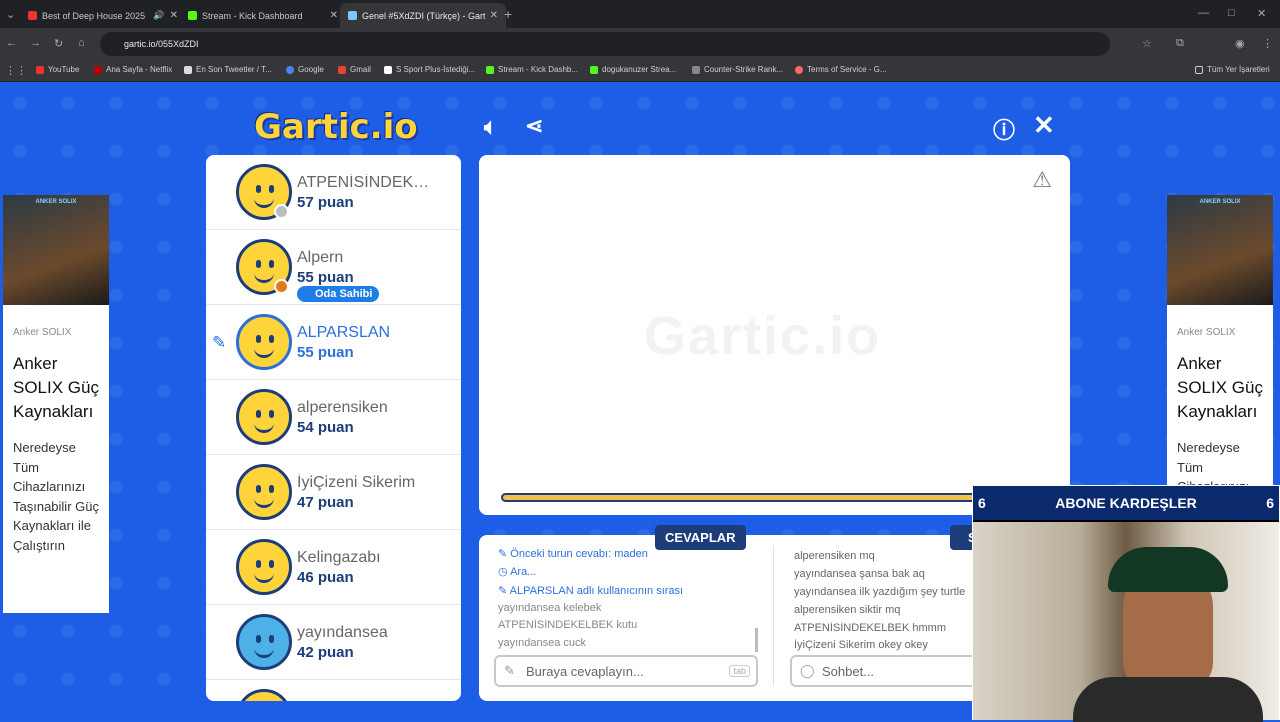 This screenshot has width=1280, height=722. What do you see at coordinates (1147, 43) in the screenshot?
I see `bookmark-star-icon: ☆` at bounding box center [1147, 43].